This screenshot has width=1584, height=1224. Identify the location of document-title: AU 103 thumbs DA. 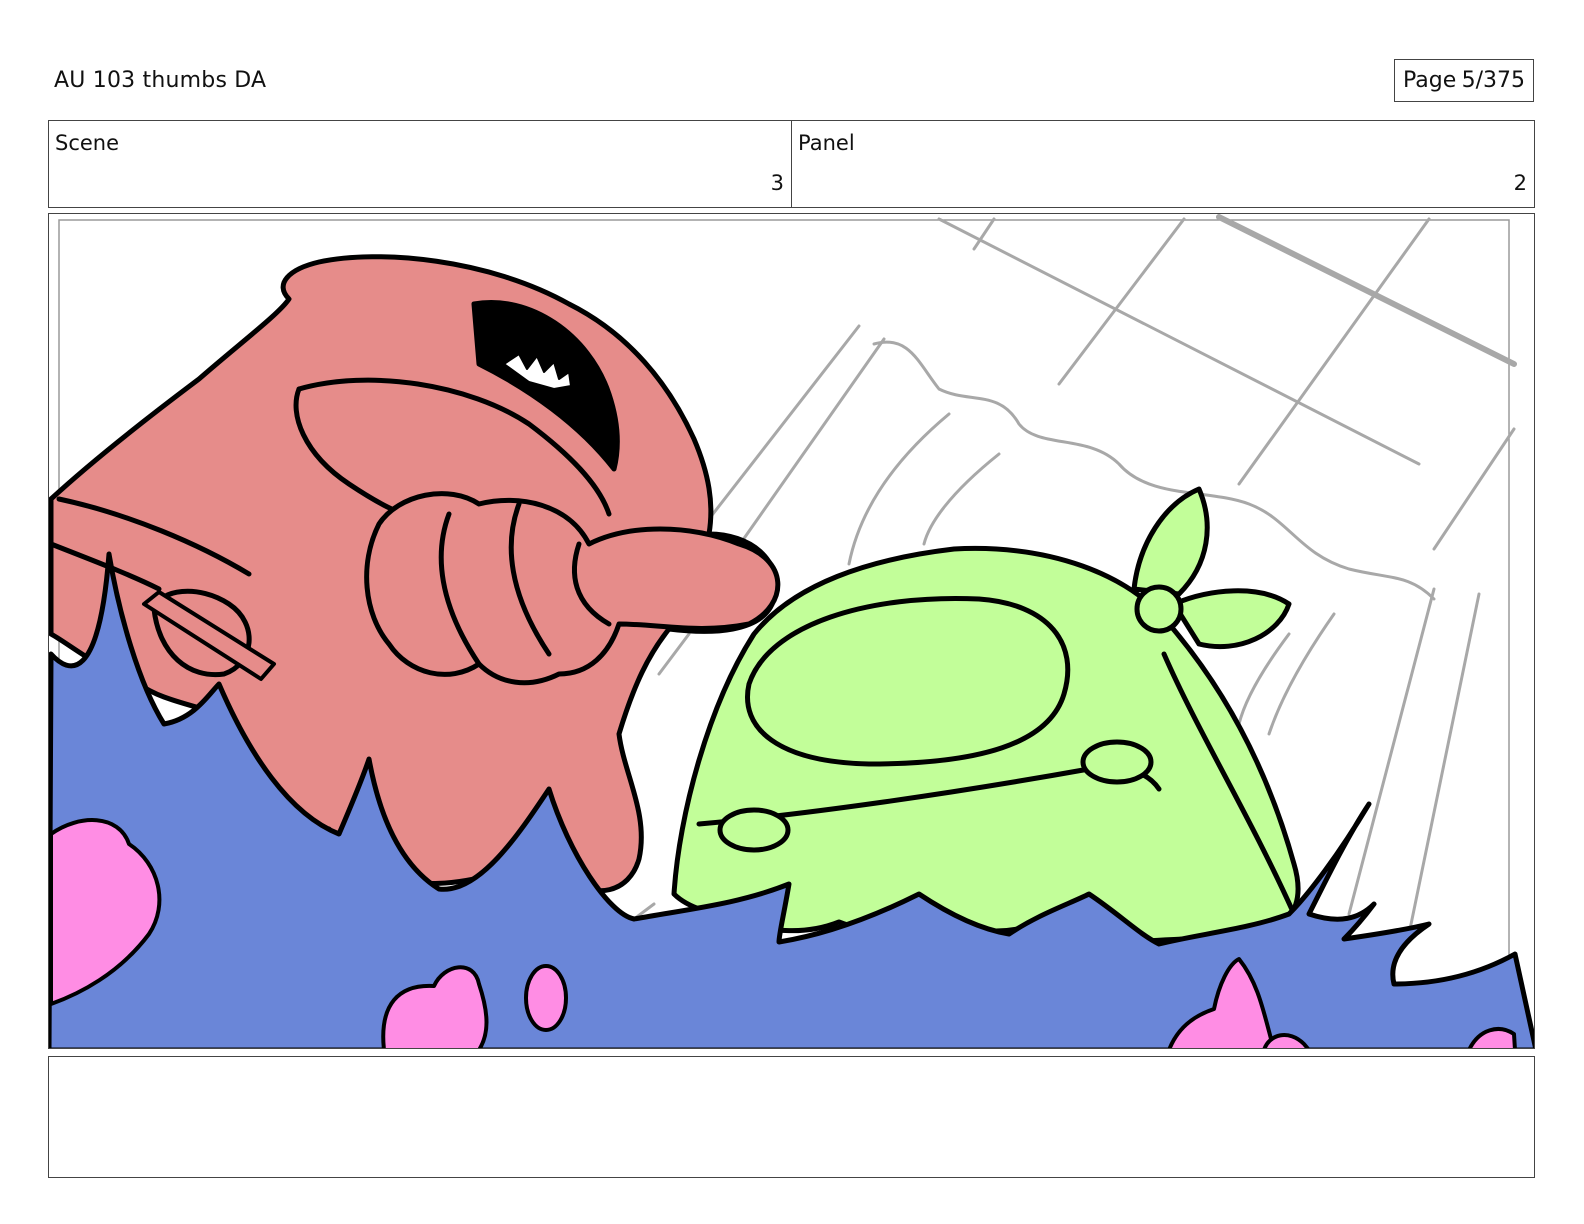
(160, 80).